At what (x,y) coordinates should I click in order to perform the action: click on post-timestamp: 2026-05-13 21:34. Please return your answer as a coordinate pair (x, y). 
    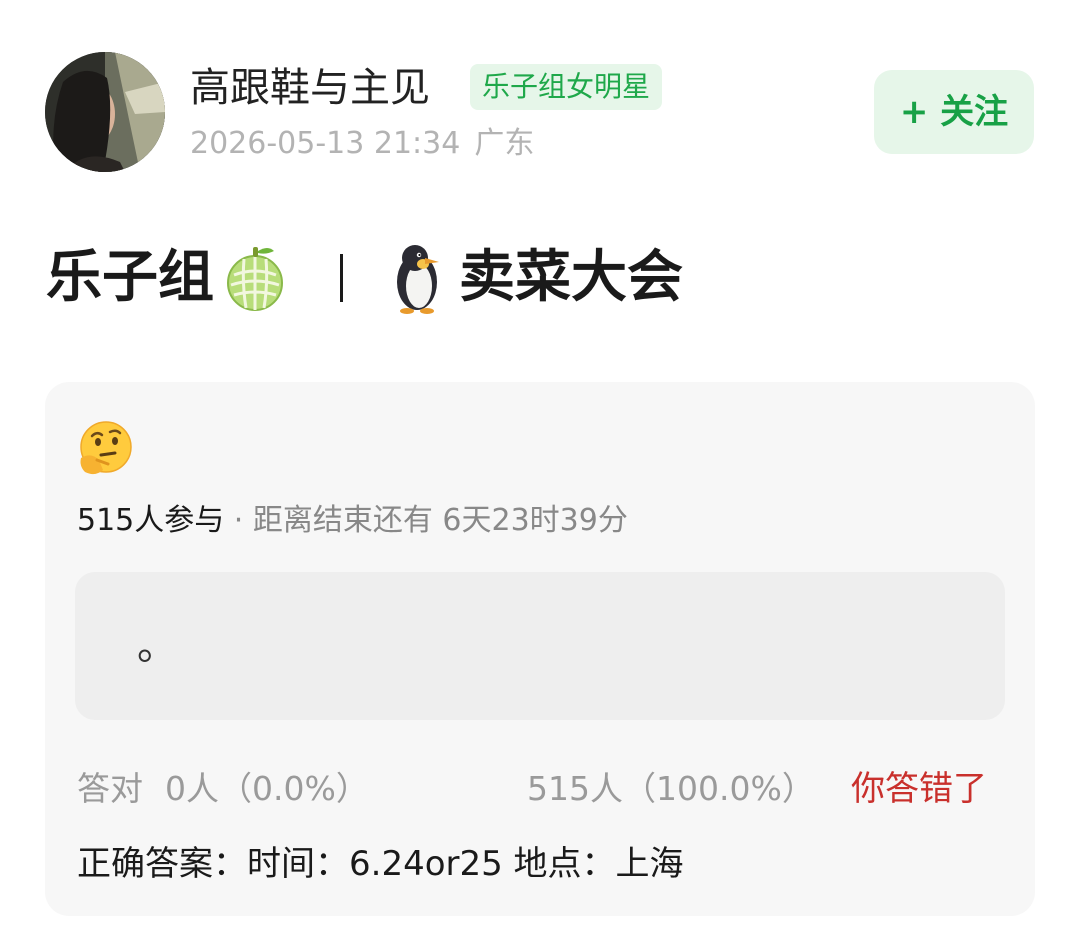
    Looking at the image, I should click on (325, 143).